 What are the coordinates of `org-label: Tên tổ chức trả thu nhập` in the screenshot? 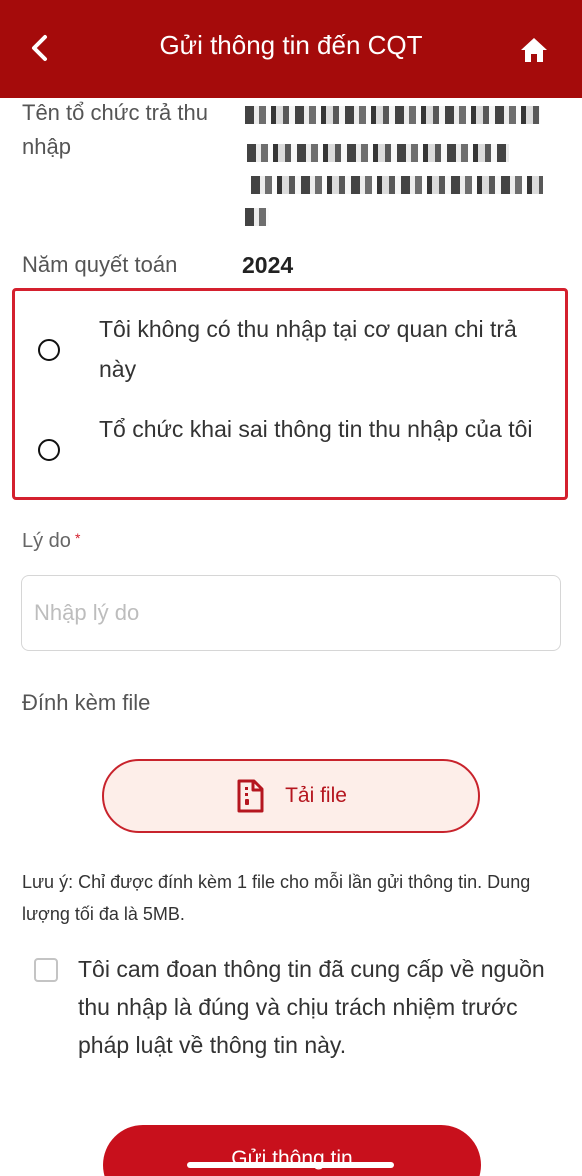 It's located at (115, 129).